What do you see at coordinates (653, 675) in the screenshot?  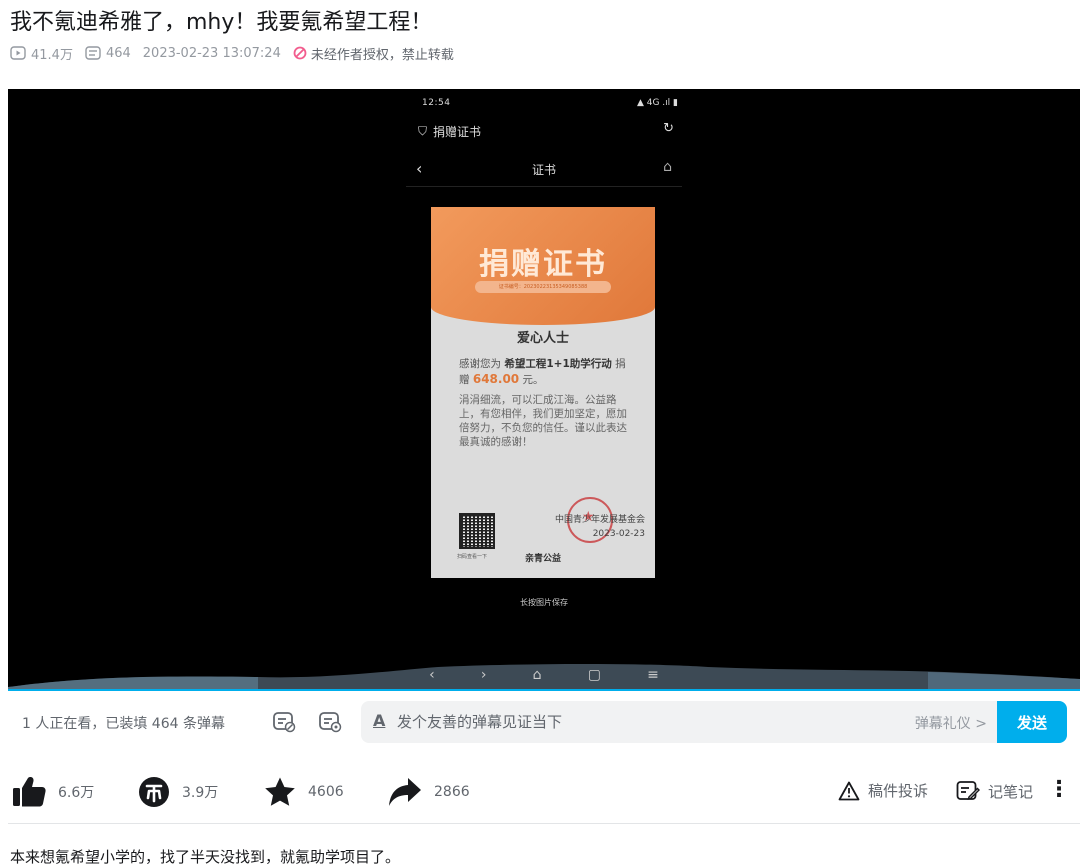 I see `sys-menu-icon: ≡` at bounding box center [653, 675].